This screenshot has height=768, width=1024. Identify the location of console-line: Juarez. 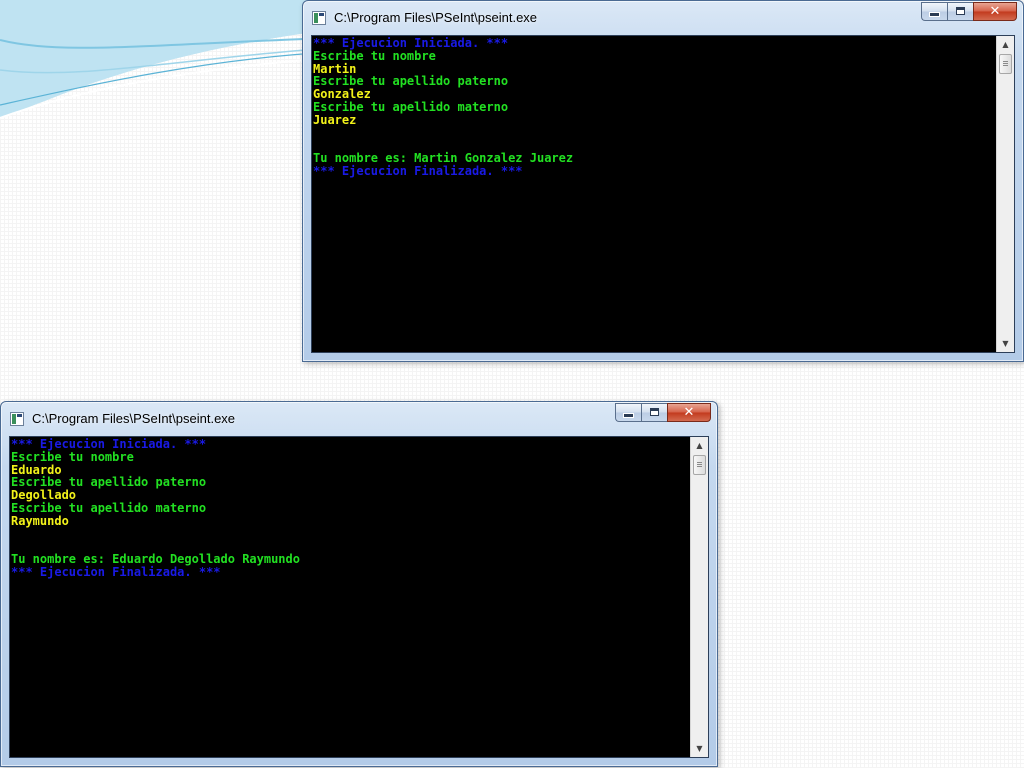
(335, 119).